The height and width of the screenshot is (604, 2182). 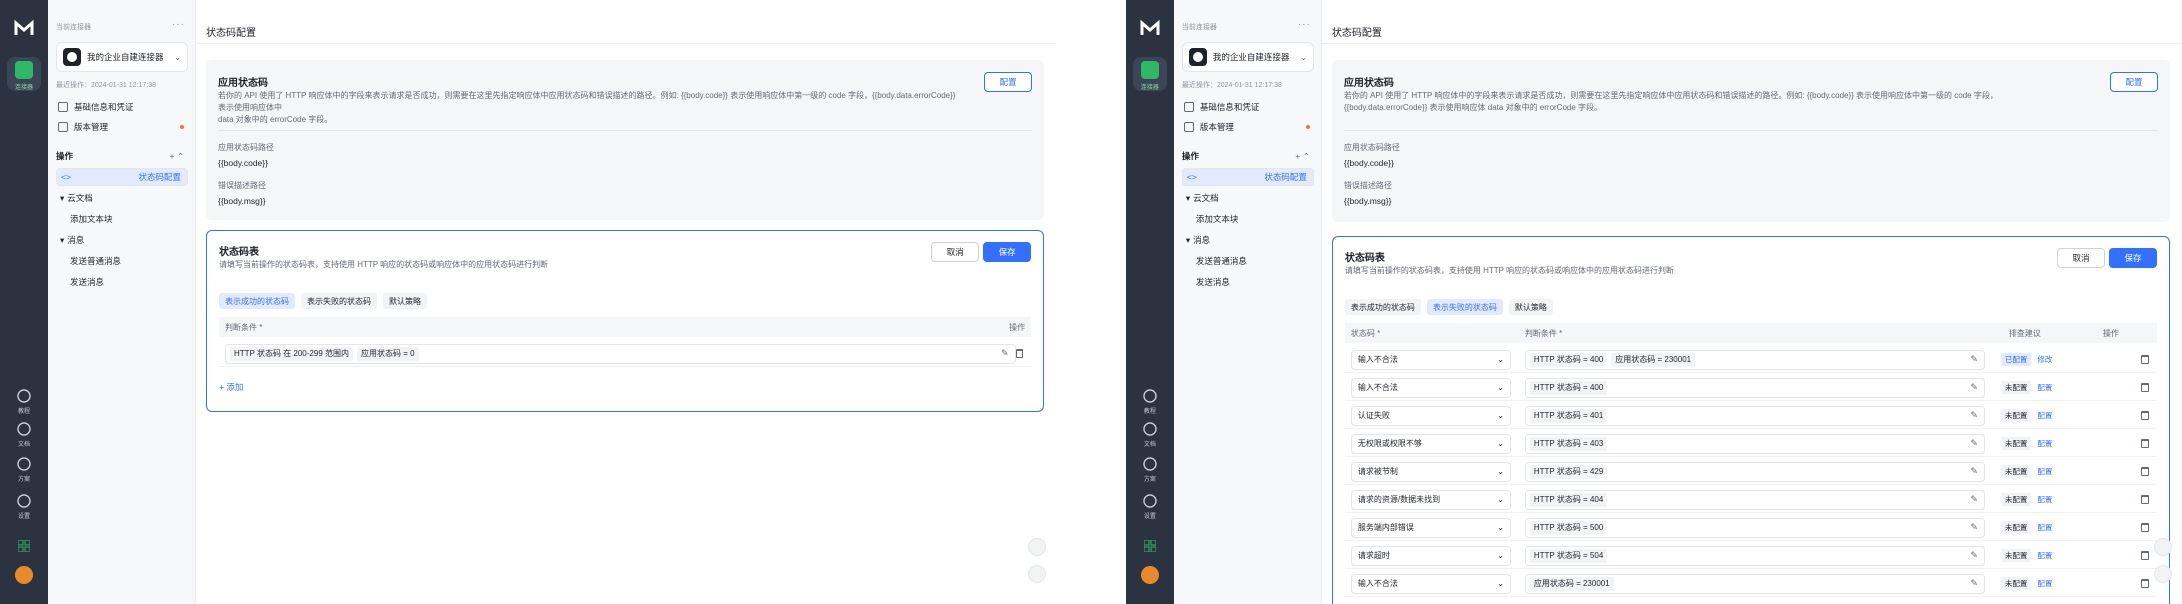 I want to click on status-select: 无权限或权限不够 ⌄, so click(x=1430, y=443).